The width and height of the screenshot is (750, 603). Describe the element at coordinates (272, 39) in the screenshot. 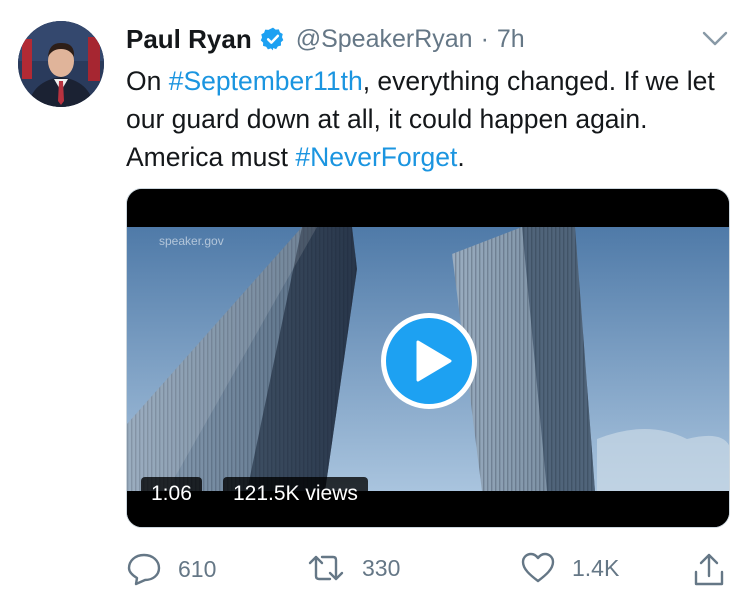

I see `verified-badge-icon` at that location.